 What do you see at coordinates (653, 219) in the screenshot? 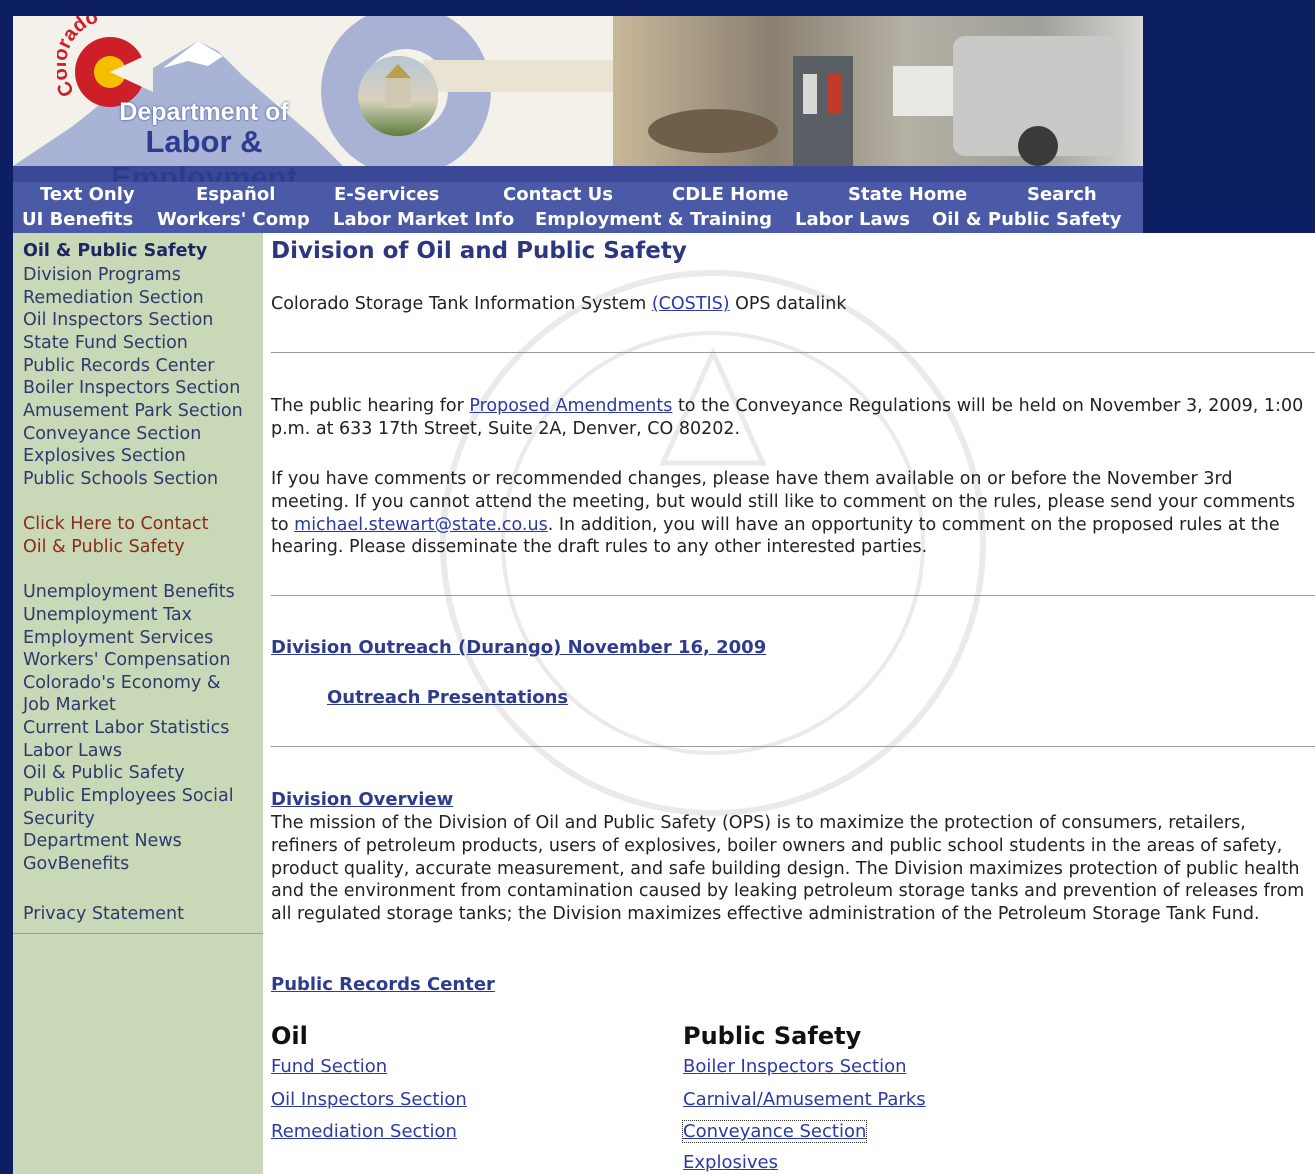
I see `nav-employment-training: Employment & Training` at bounding box center [653, 219].